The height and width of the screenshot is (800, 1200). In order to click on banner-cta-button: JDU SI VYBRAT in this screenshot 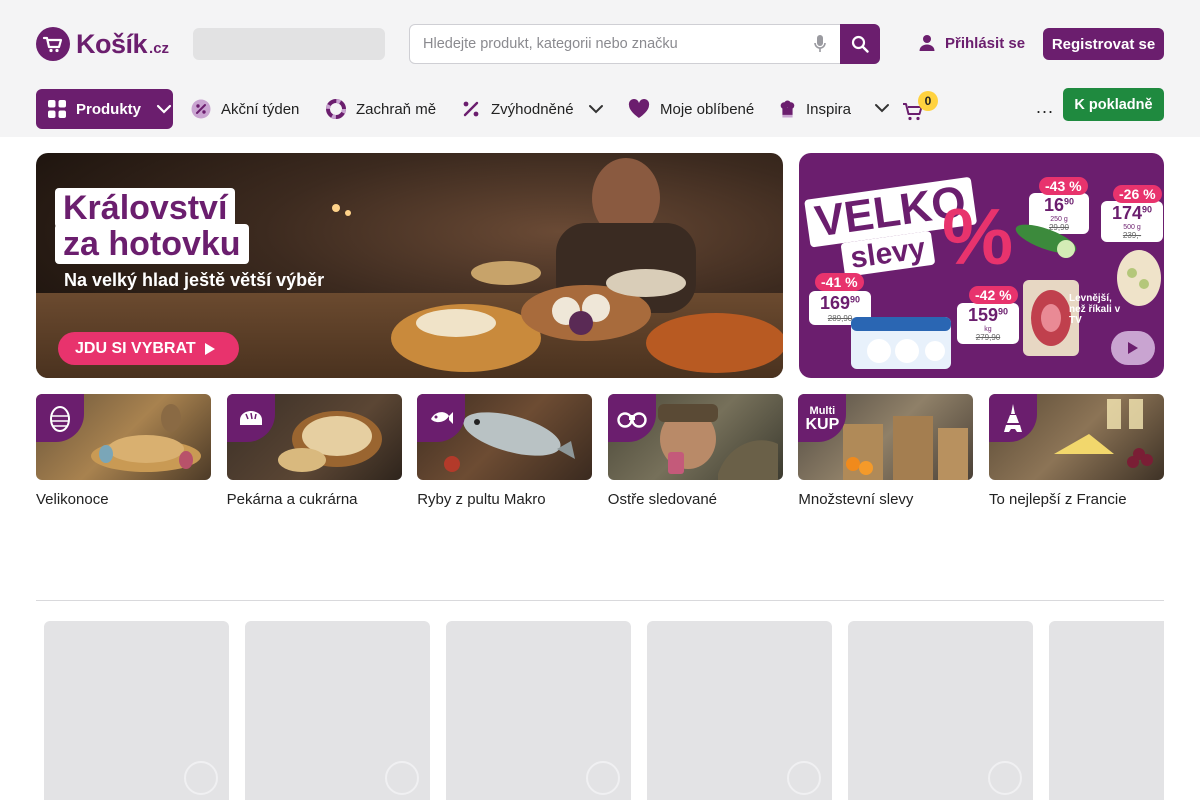, I will do `click(148, 348)`.